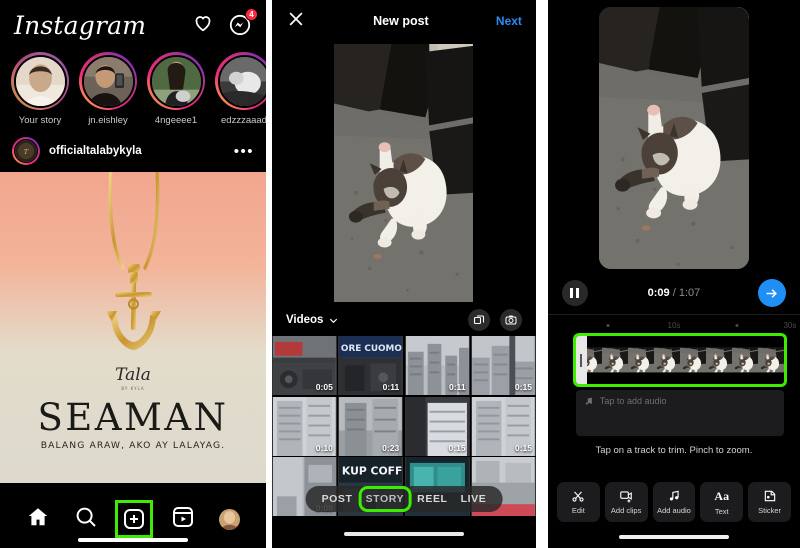 The image size is (800, 548). What do you see at coordinates (324, 447) in the screenshot?
I see `duration-label: 0:10` at bounding box center [324, 447].